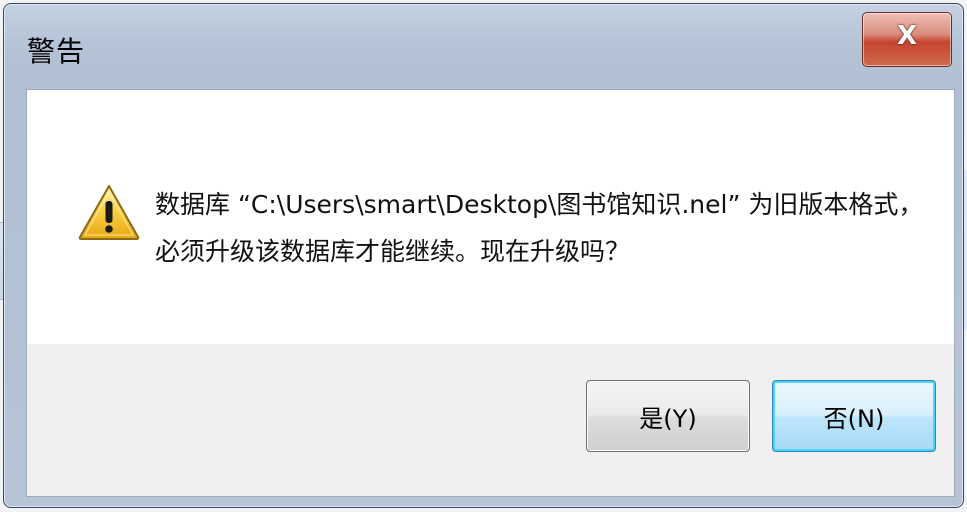 The height and width of the screenshot is (512, 967). Describe the element at coordinates (907, 36) in the screenshot. I see `close-icon: X` at that location.